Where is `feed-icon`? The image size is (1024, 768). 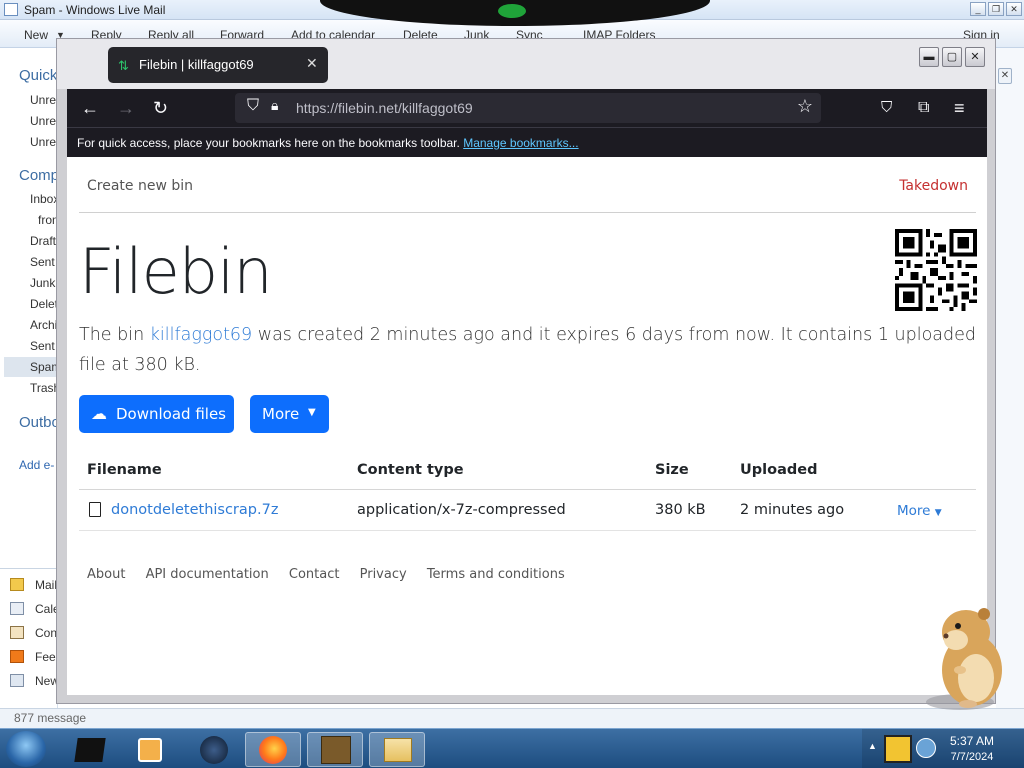 feed-icon is located at coordinates (17, 656).